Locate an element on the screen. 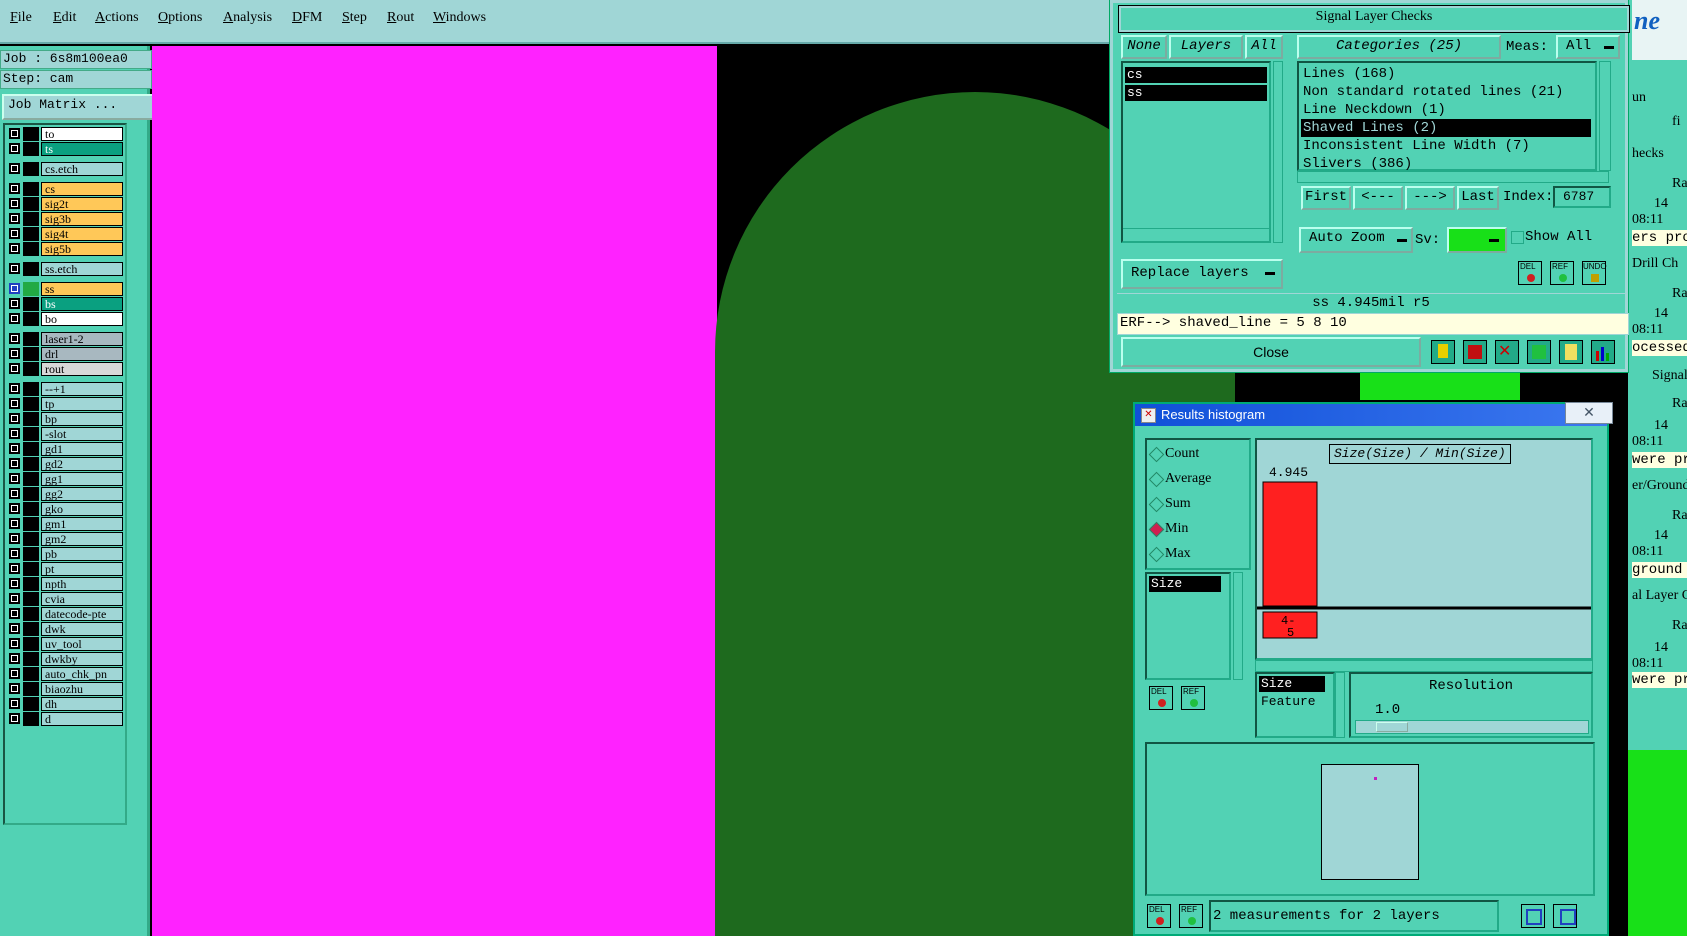 The height and width of the screenshot is (936, 1687). menu-rout: Rout is located at coordinates (400, 18).